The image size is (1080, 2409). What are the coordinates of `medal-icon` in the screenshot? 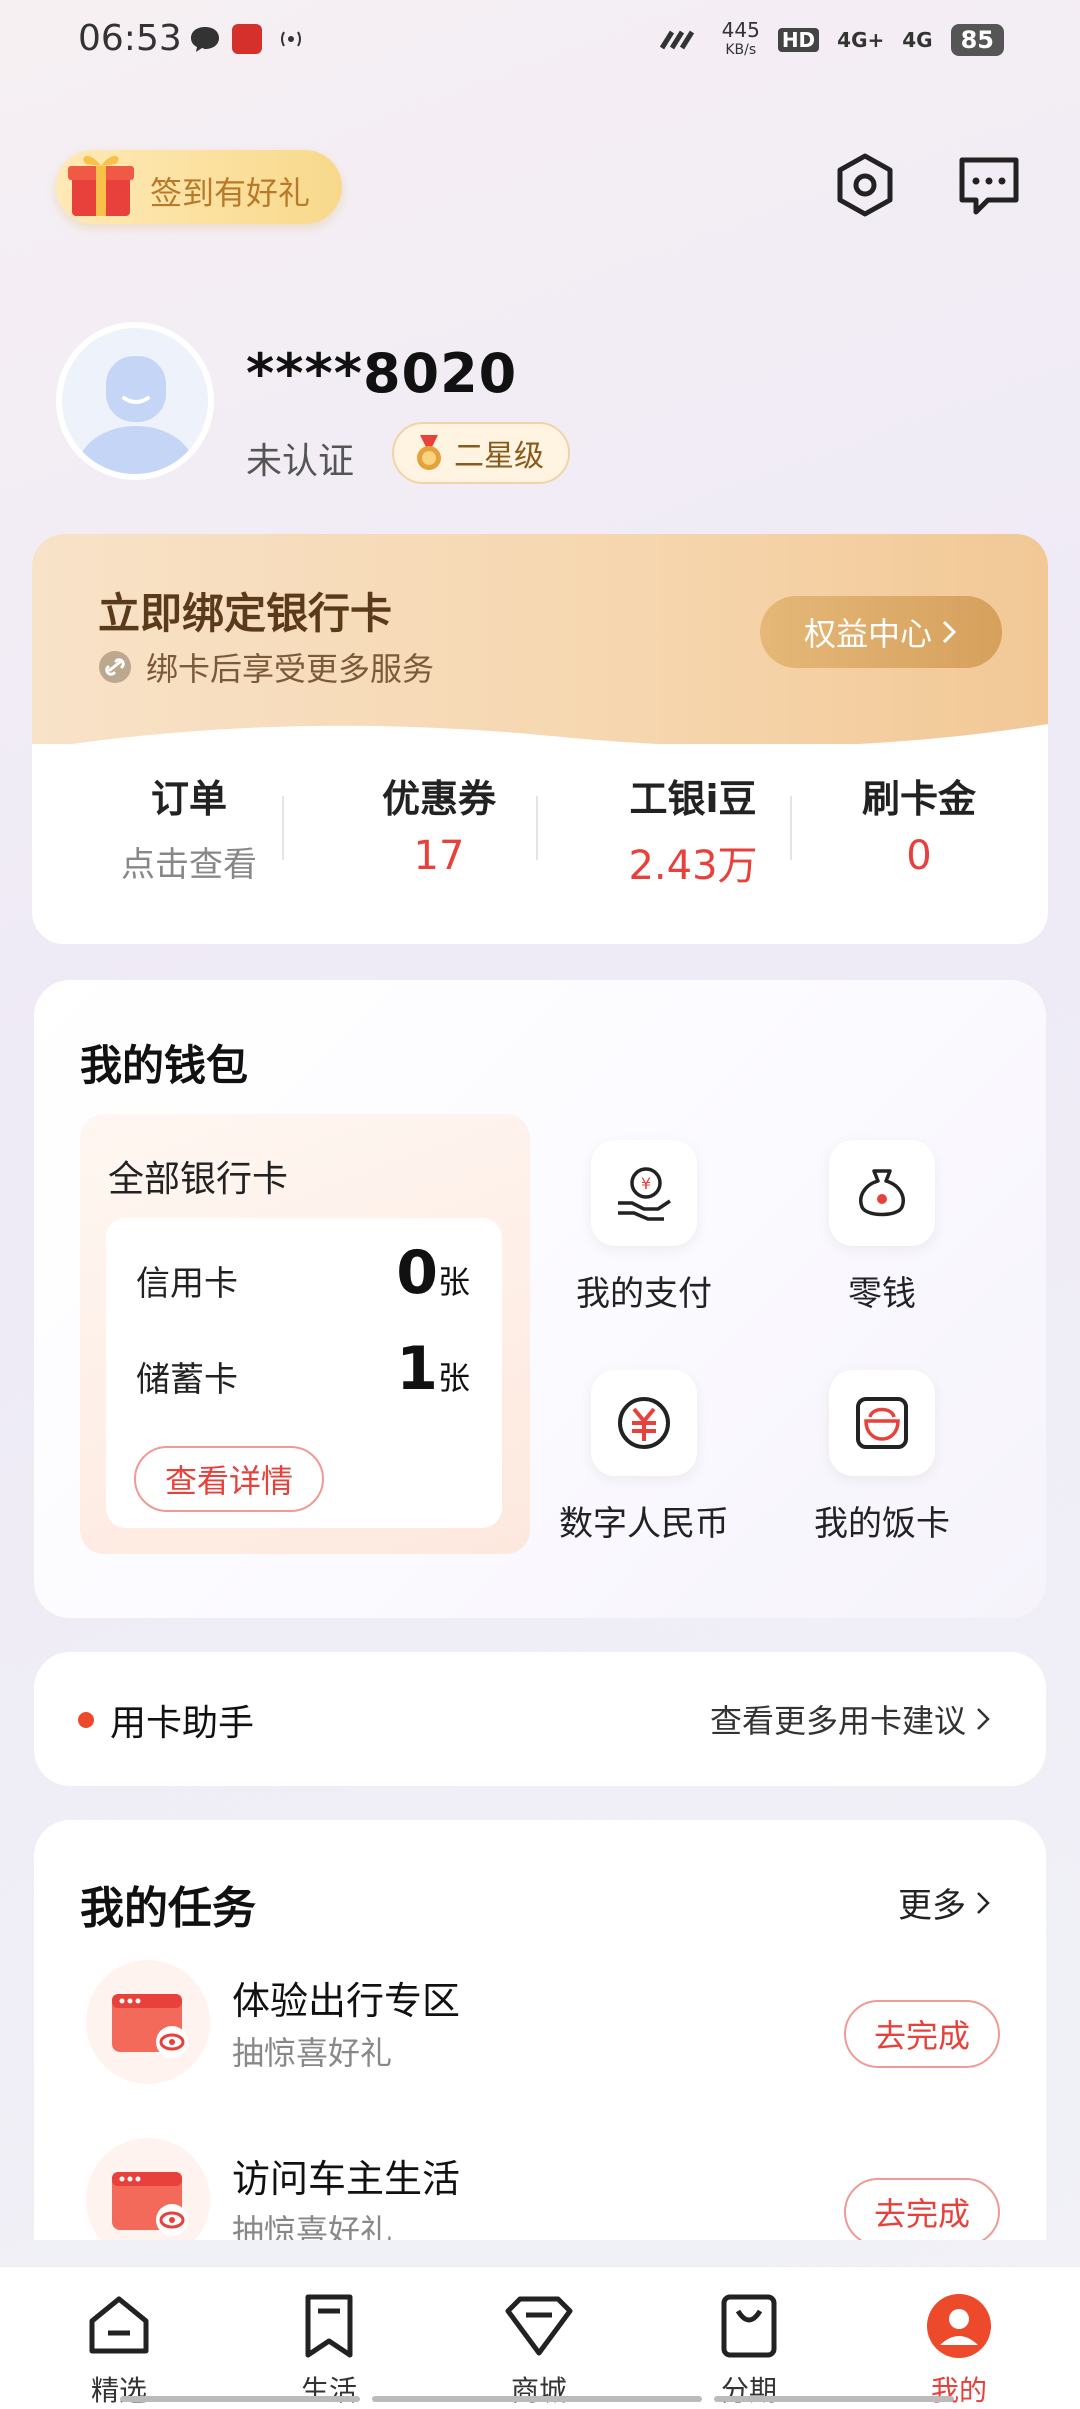 It's located at (429, 452).